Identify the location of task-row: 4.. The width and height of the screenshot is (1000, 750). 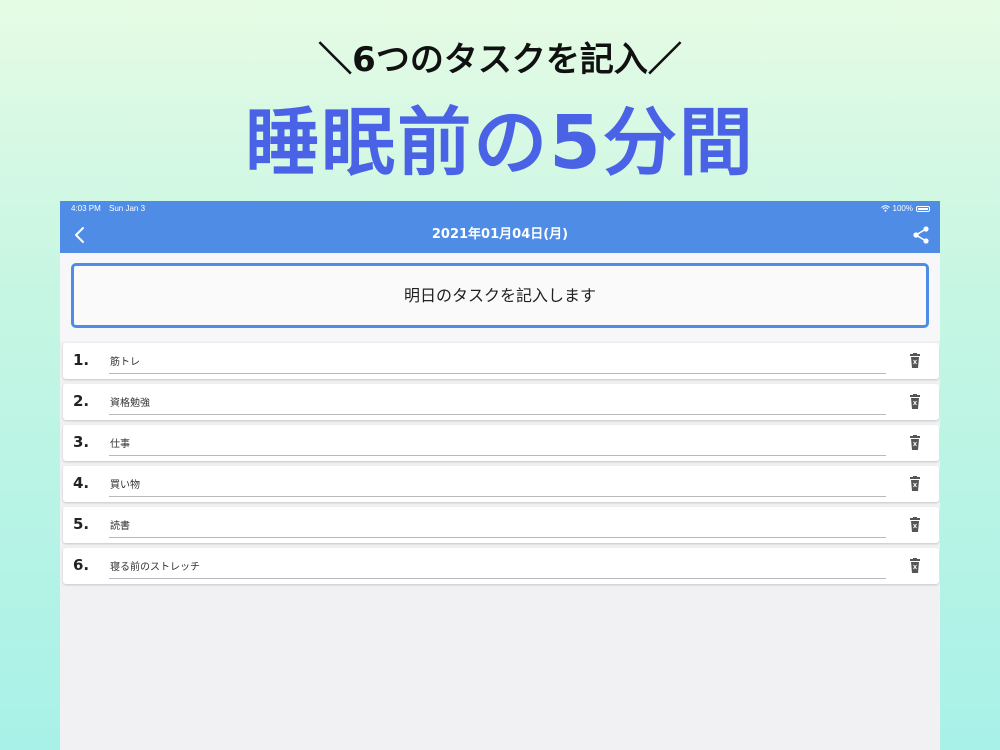
(501, 484).